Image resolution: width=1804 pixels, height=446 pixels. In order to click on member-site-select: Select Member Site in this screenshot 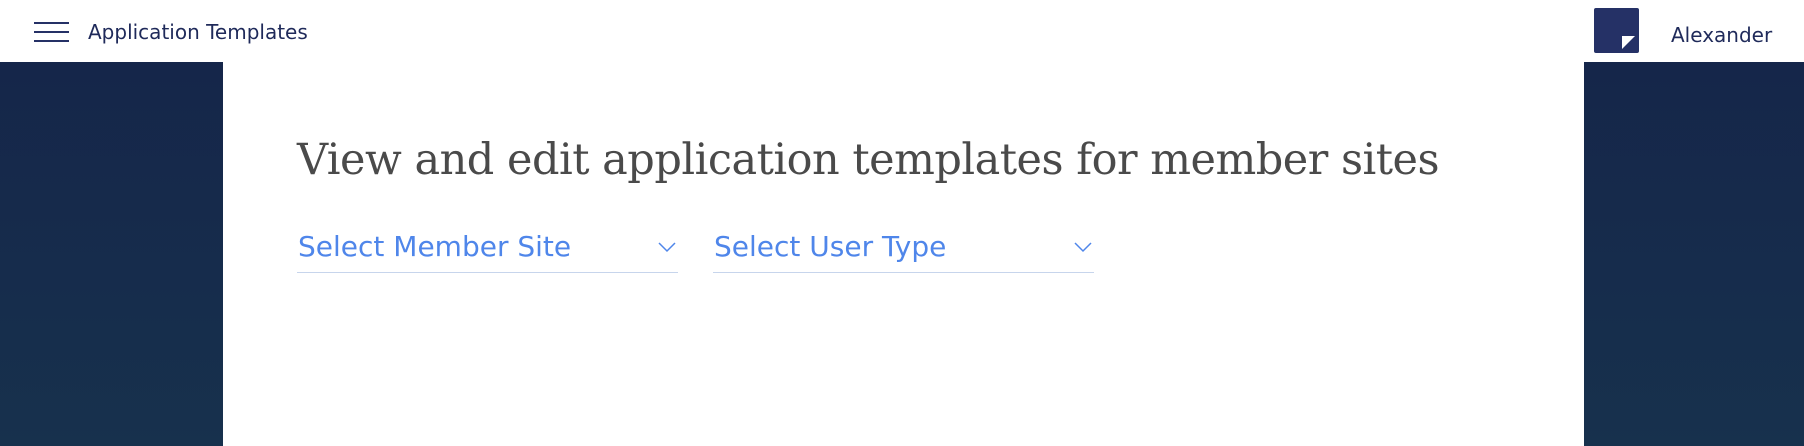, I will do `click(487, 247)`.